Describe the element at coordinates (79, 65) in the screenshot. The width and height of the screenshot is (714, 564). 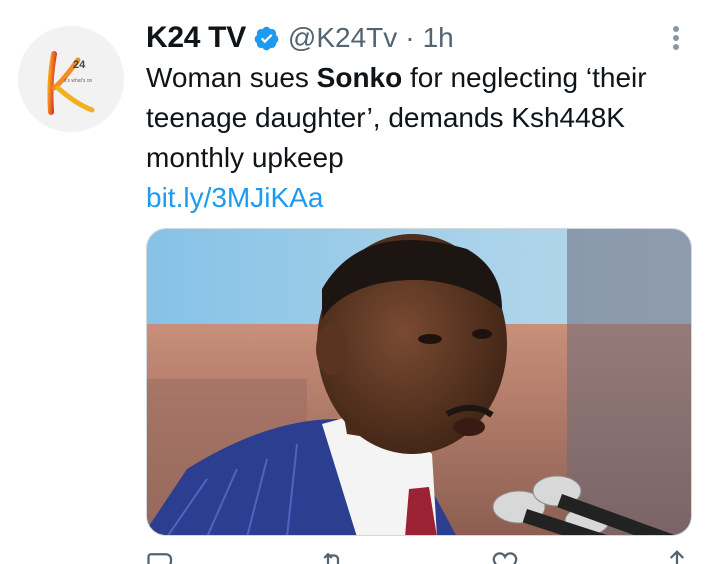
I see `logo-number: 24` at that location.